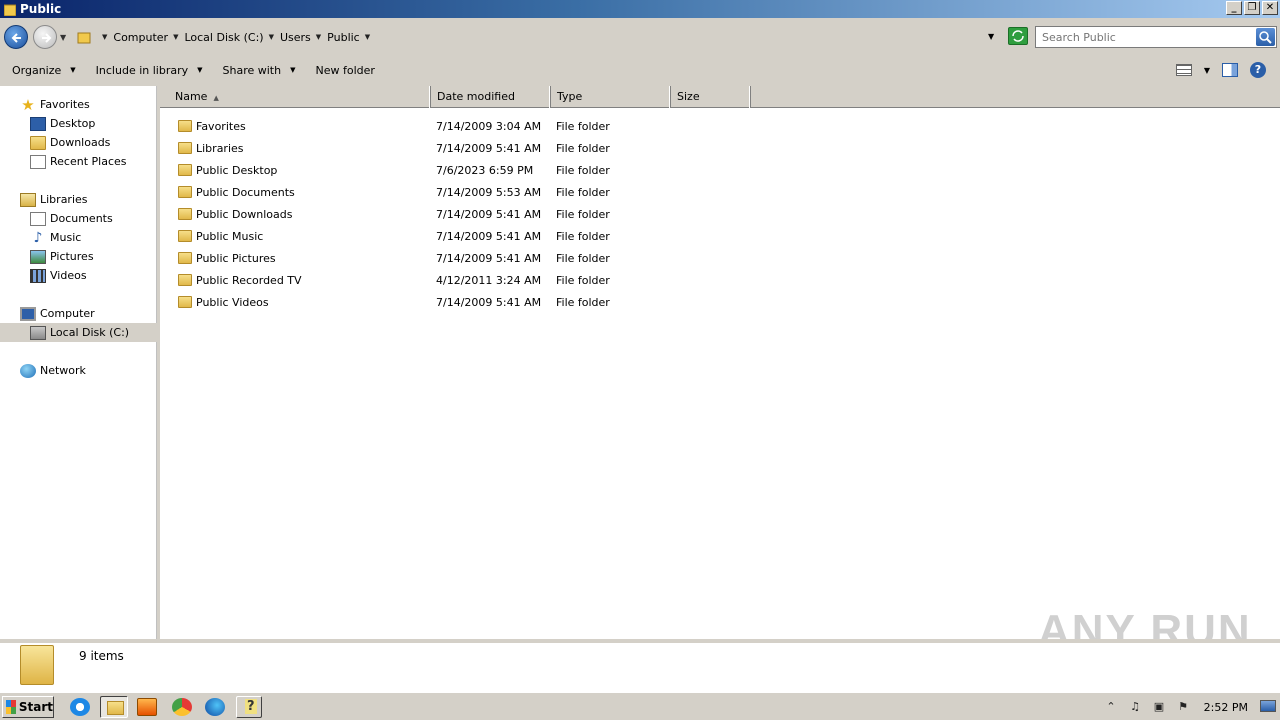 The width and height of the screenshot is (1280, 720). Describe the element at coordinates (215, 707) in the screenshot. I see `edge-icon` at that location.